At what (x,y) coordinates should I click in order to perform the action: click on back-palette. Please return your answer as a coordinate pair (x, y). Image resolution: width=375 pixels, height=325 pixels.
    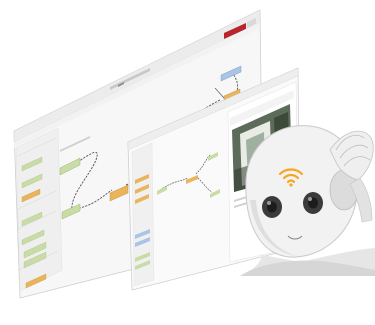
    Looking at the image, I should click on (39, 209).